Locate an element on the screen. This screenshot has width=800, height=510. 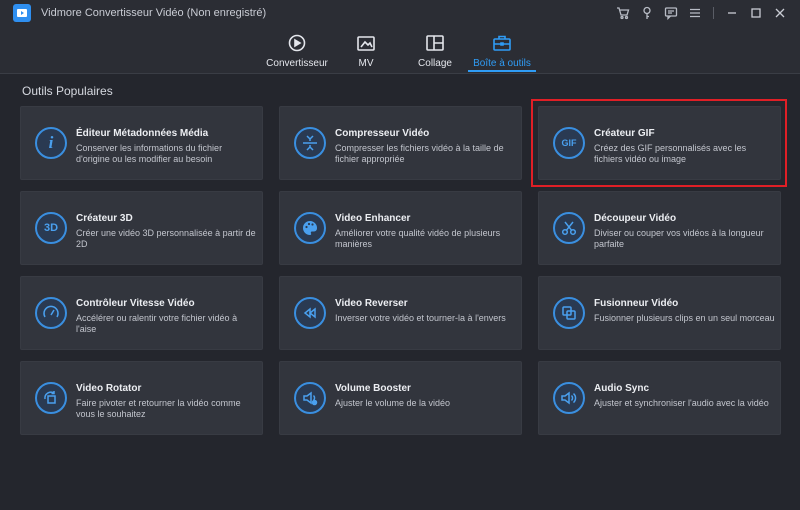
palette-icon is located at coordinates (310, 228).